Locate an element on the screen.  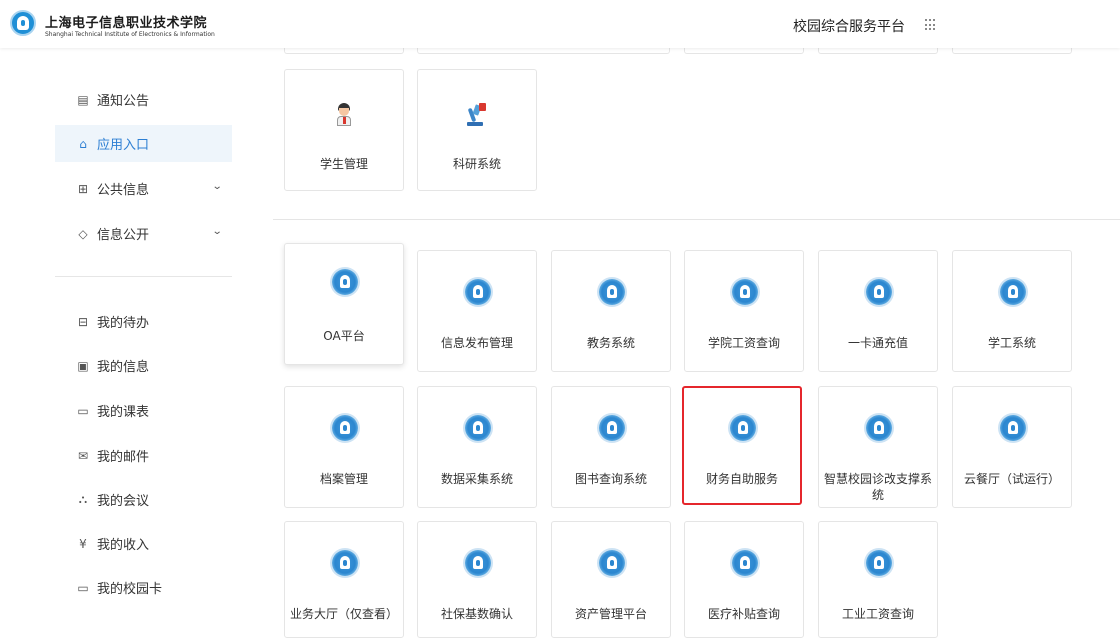
sidebar-item-label: 我的会议 is located at coordinates (123, 501).